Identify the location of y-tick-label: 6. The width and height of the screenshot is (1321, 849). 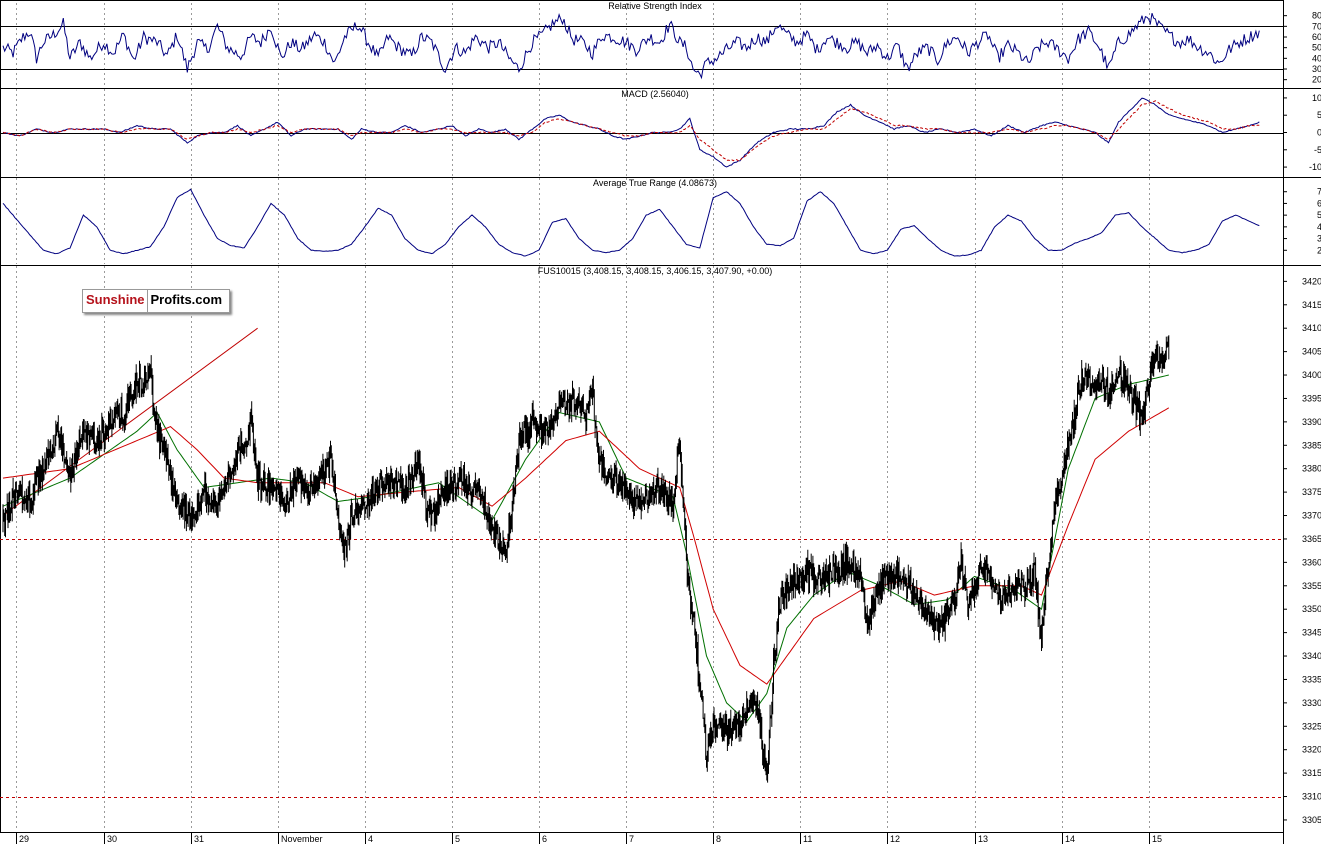
(1319, 203).